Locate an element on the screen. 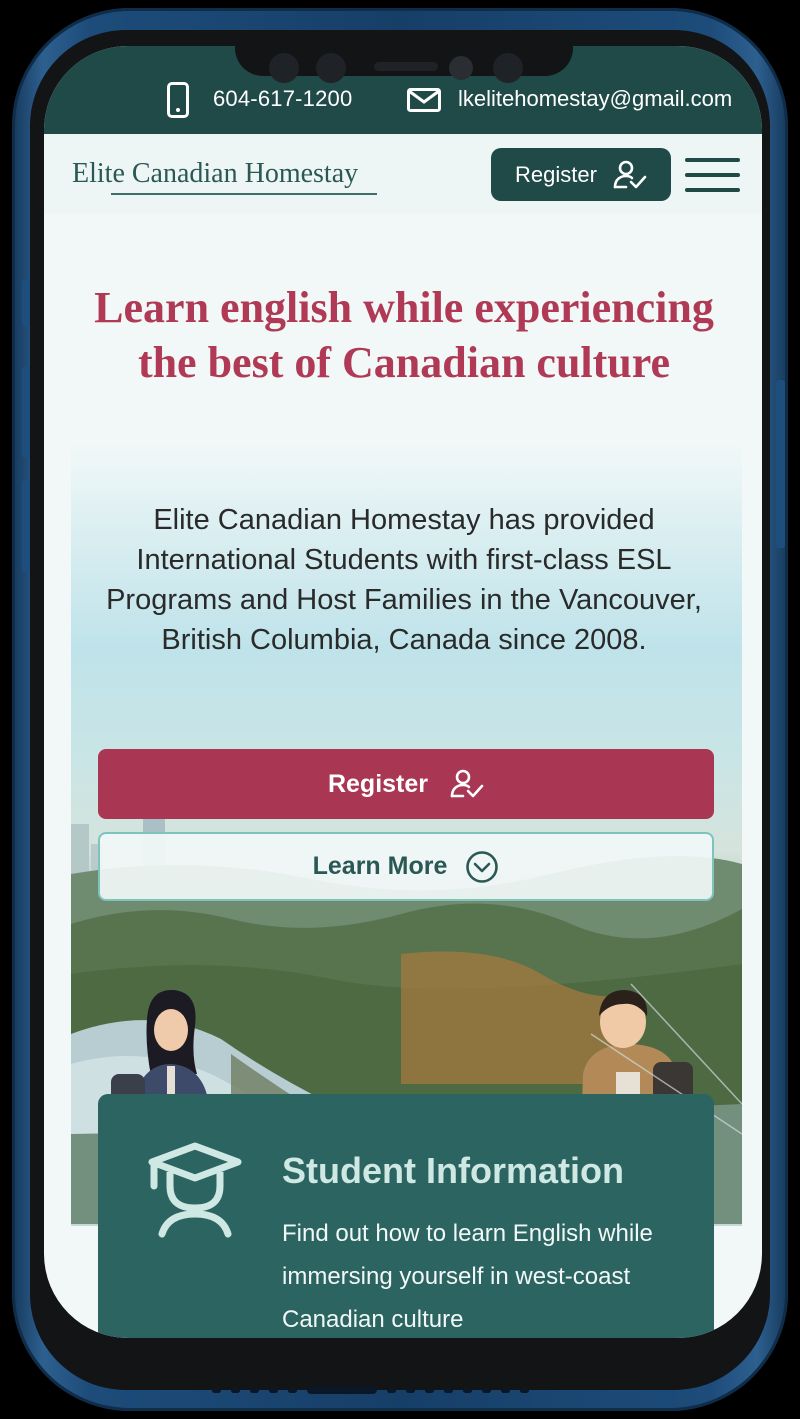 Image resolution: width=800 pixels, height=1419 pixels. graduate-student-icon is located at coordinates (195, 1190).